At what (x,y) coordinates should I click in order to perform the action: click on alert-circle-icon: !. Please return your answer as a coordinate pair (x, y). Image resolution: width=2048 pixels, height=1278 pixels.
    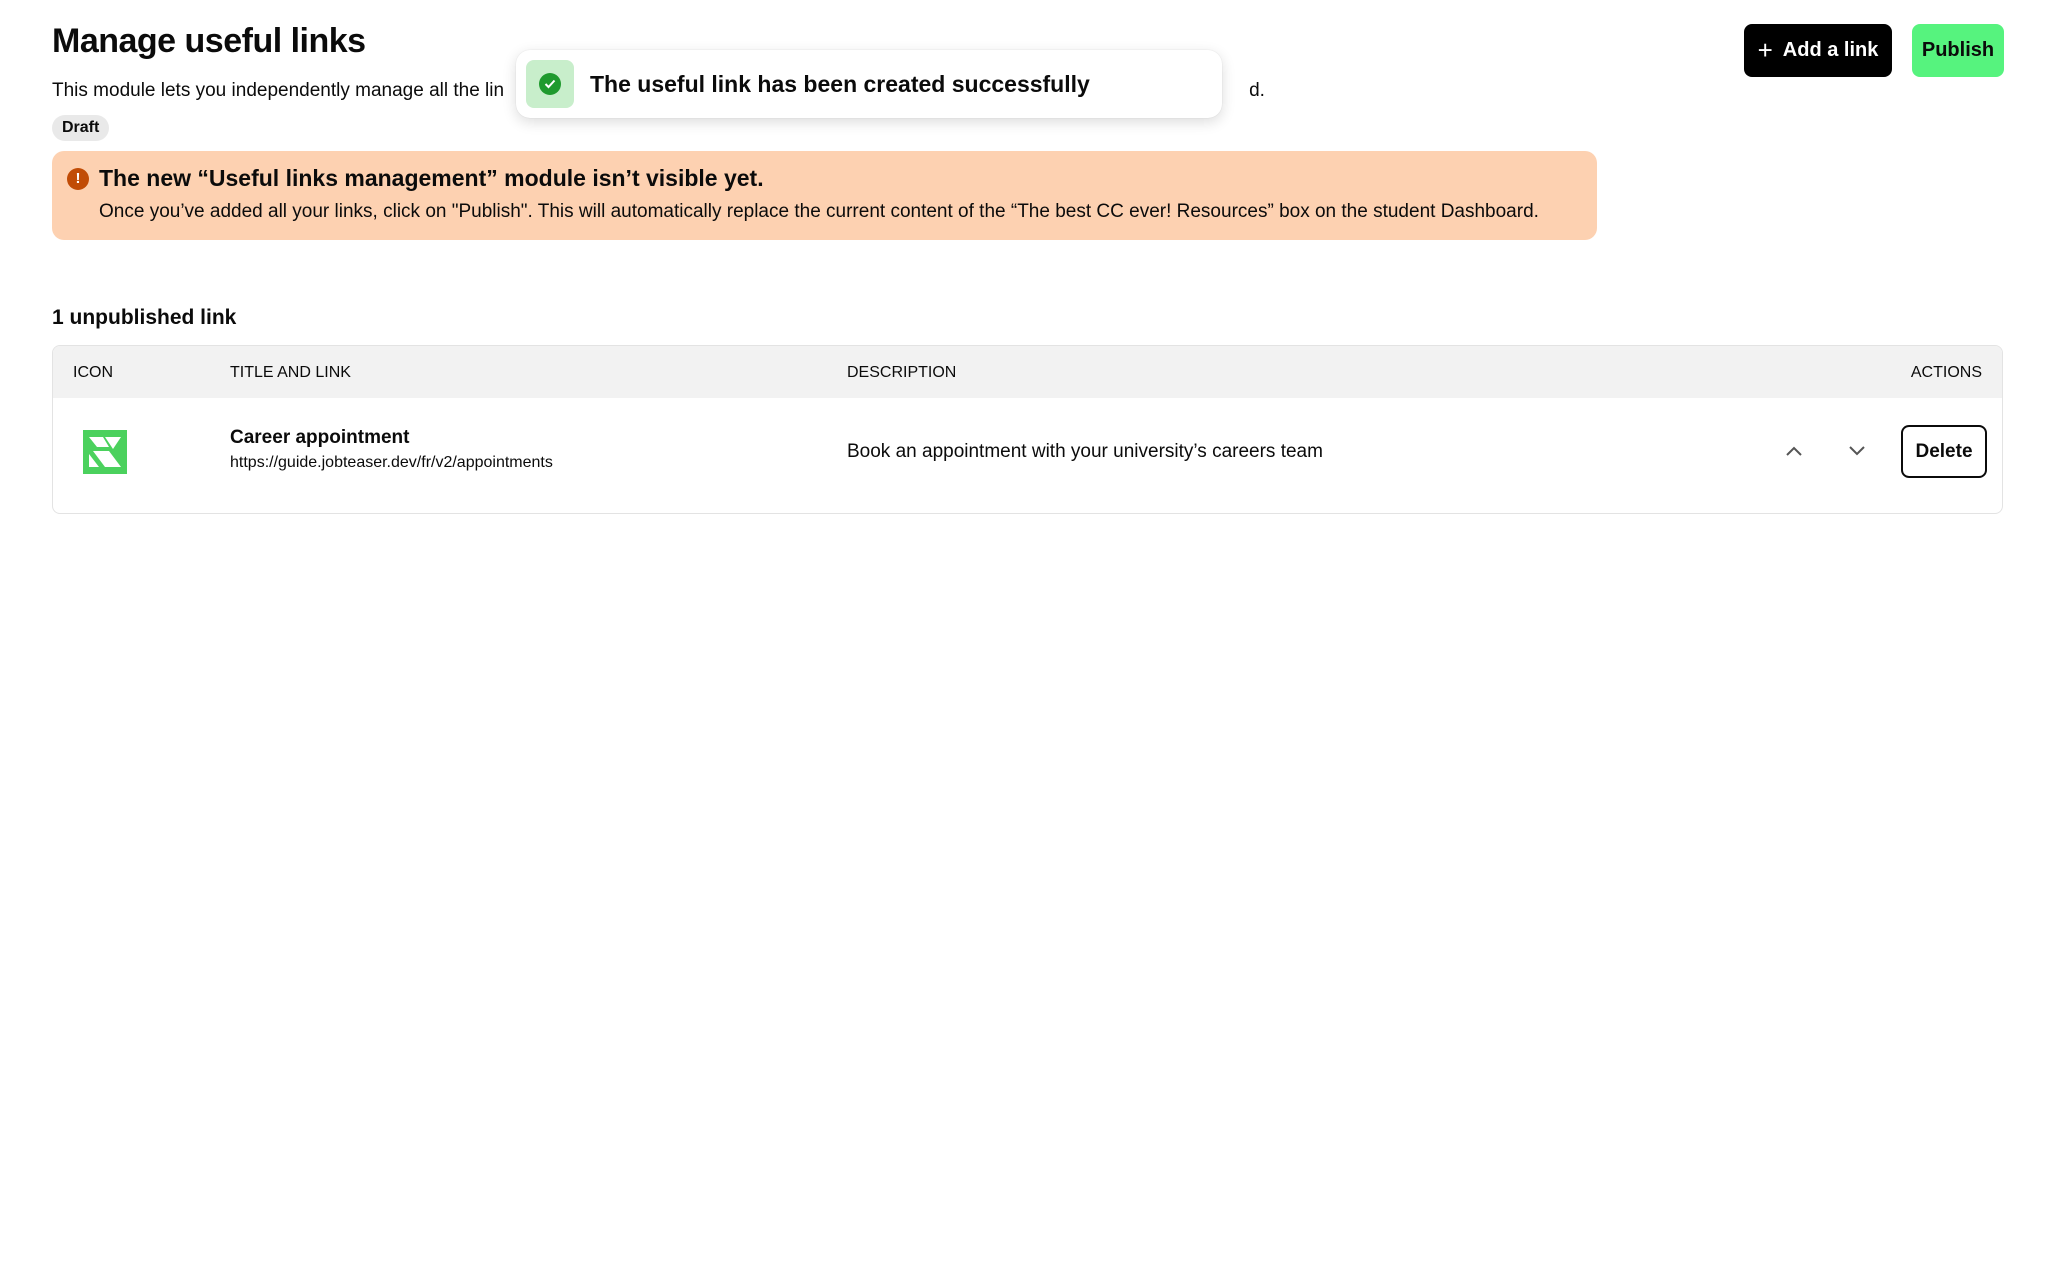
    Looking at the image, I should click on (78, 179).